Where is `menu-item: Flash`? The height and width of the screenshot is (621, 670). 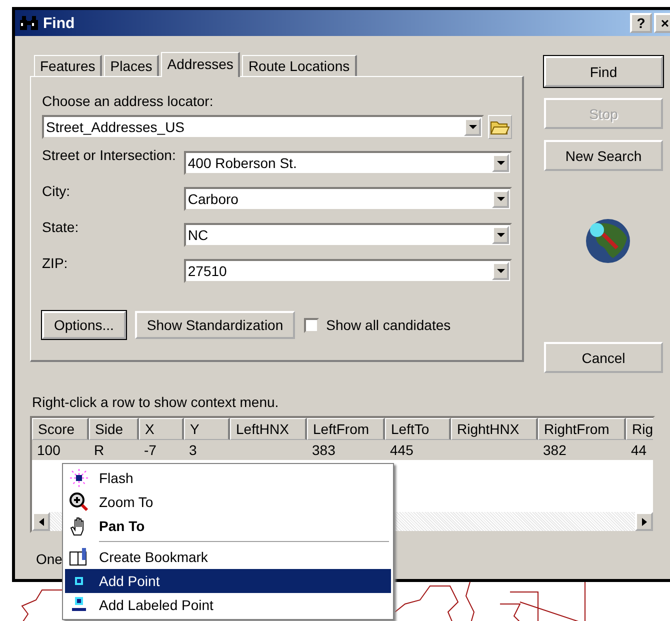
menu-item: Flash is located at coordinates (228, 478).